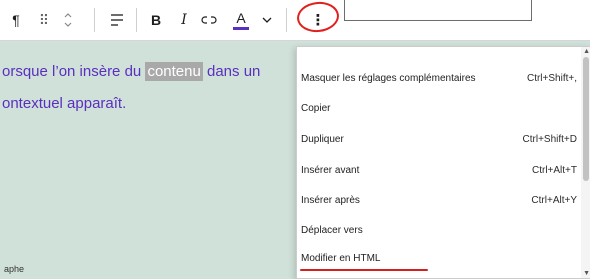  Describe the element at coordinates (174, 71) in the screenshot. I see `selected-text: contenu` at that location.